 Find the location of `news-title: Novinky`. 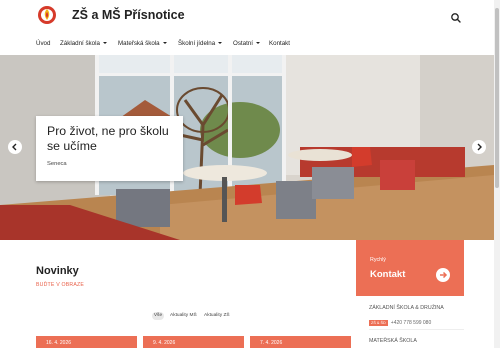

news-title: Novinky is located at coordinates (57, 271).